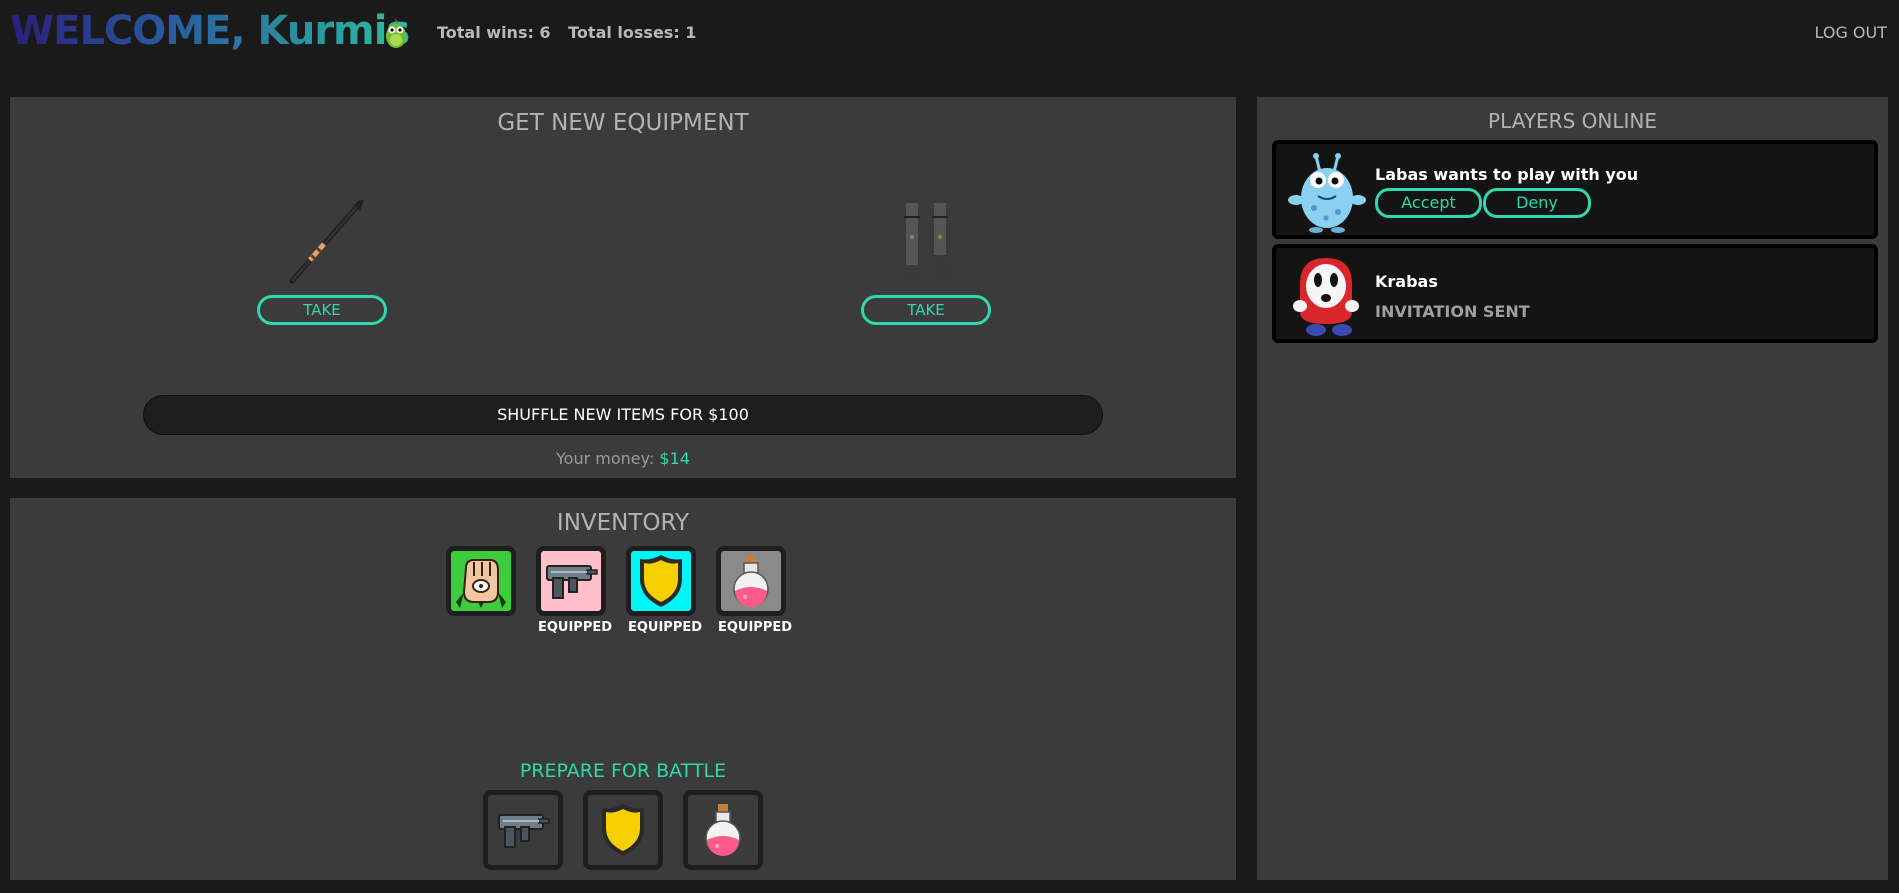 The width and height of the screenshot is (1899, 893). Describe the element at coordinates (1851, 32) in the screenshot. I see `logout-button: LOG OUT` at that location.